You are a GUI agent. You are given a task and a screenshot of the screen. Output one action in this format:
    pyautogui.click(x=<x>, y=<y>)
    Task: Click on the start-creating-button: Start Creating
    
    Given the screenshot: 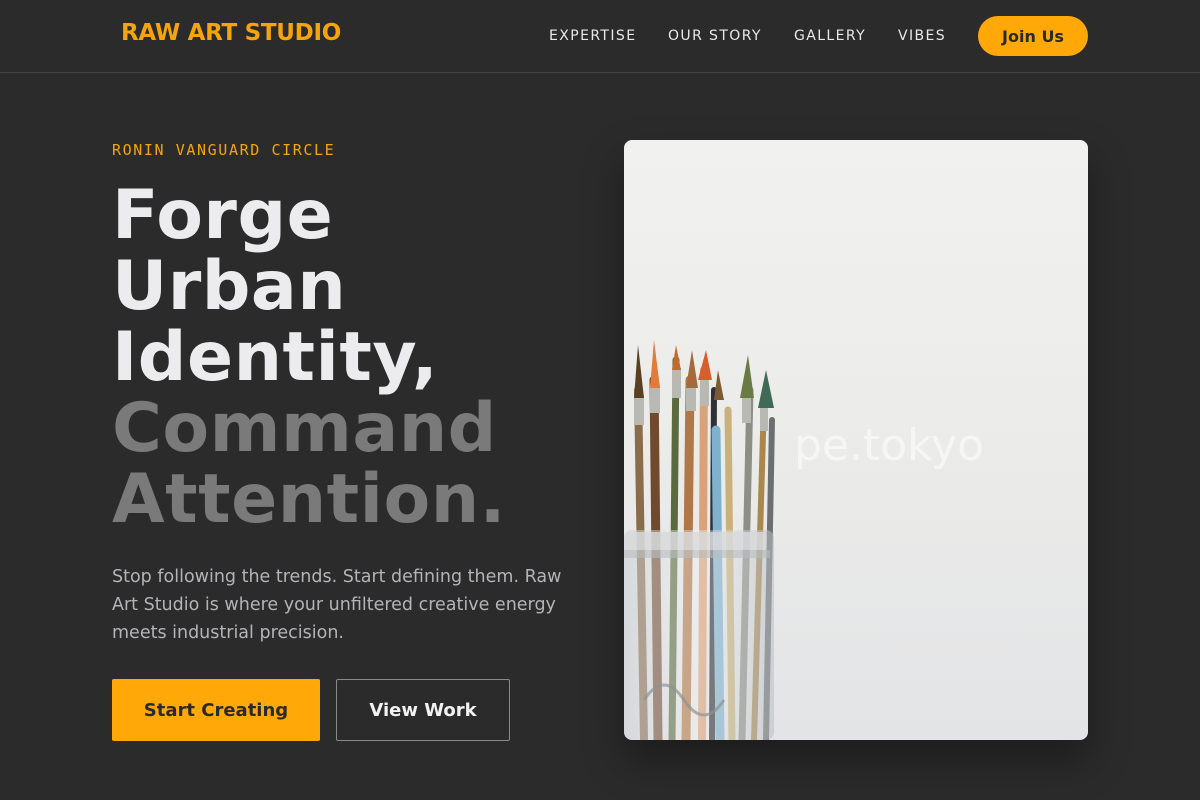 What is the action you would take?
    pyautogui.click(x=216, y=710)
    